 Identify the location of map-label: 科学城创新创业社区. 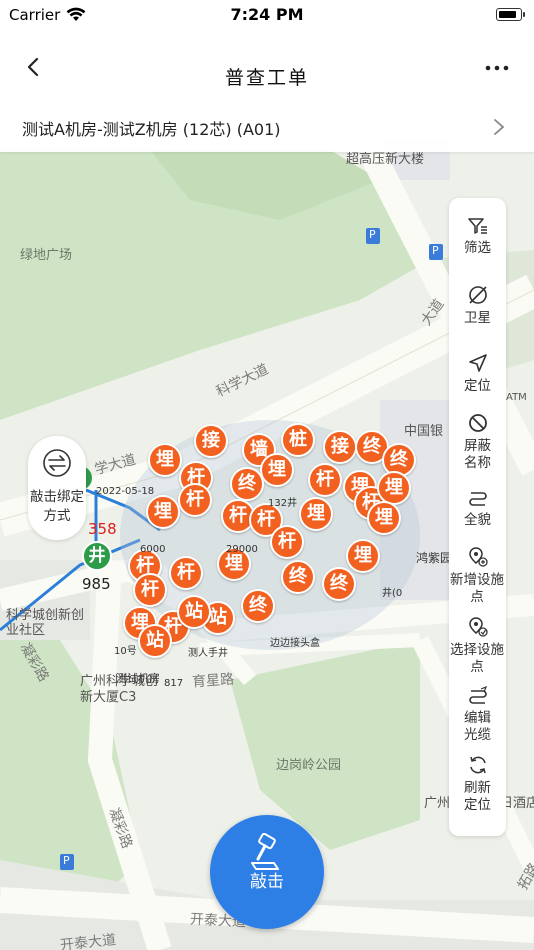
(45, 623).